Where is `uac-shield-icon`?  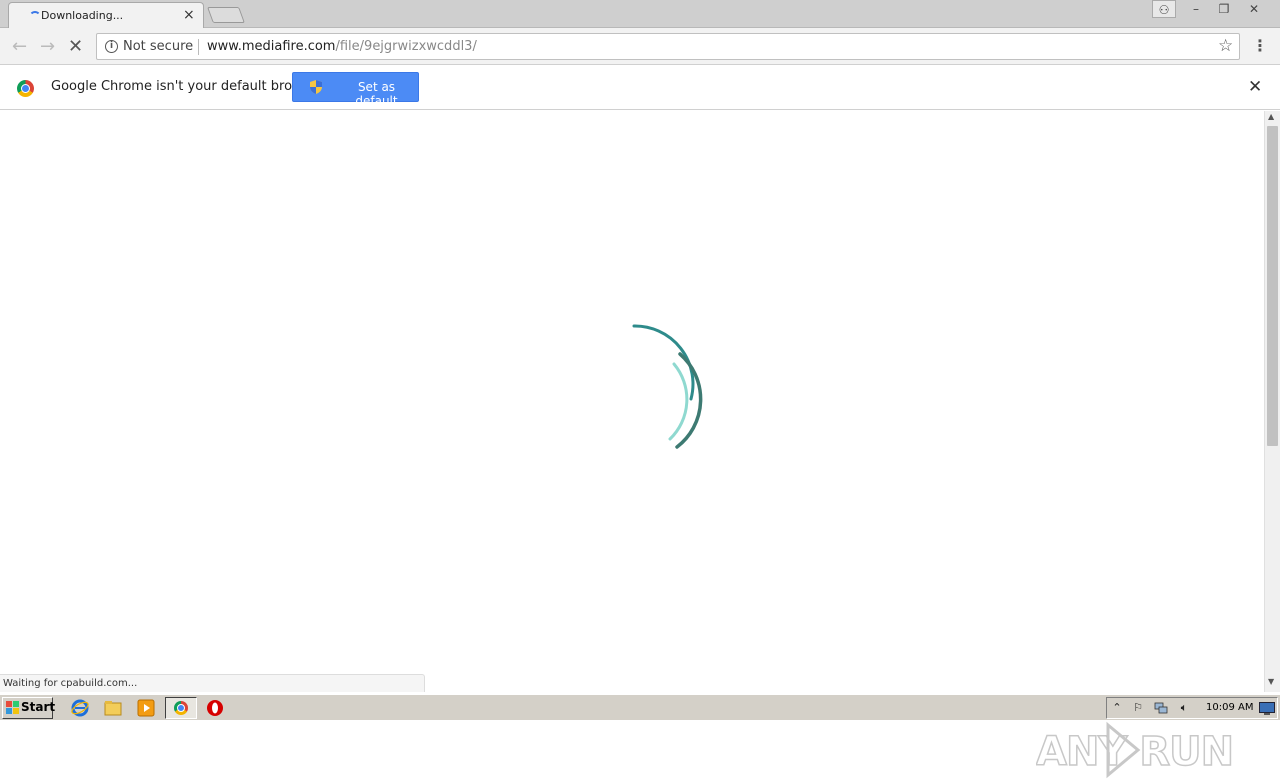
uac-shield-icon is located at coordinates (316, 87).